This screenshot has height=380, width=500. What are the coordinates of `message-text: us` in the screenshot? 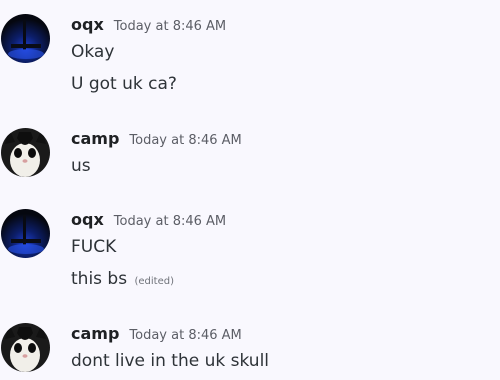 It's located at (81, 166).